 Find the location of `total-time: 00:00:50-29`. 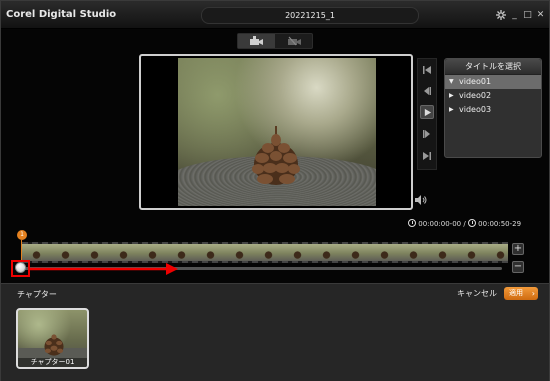

total-time: 00:00:50-29 is located at coordinates (500, 224).